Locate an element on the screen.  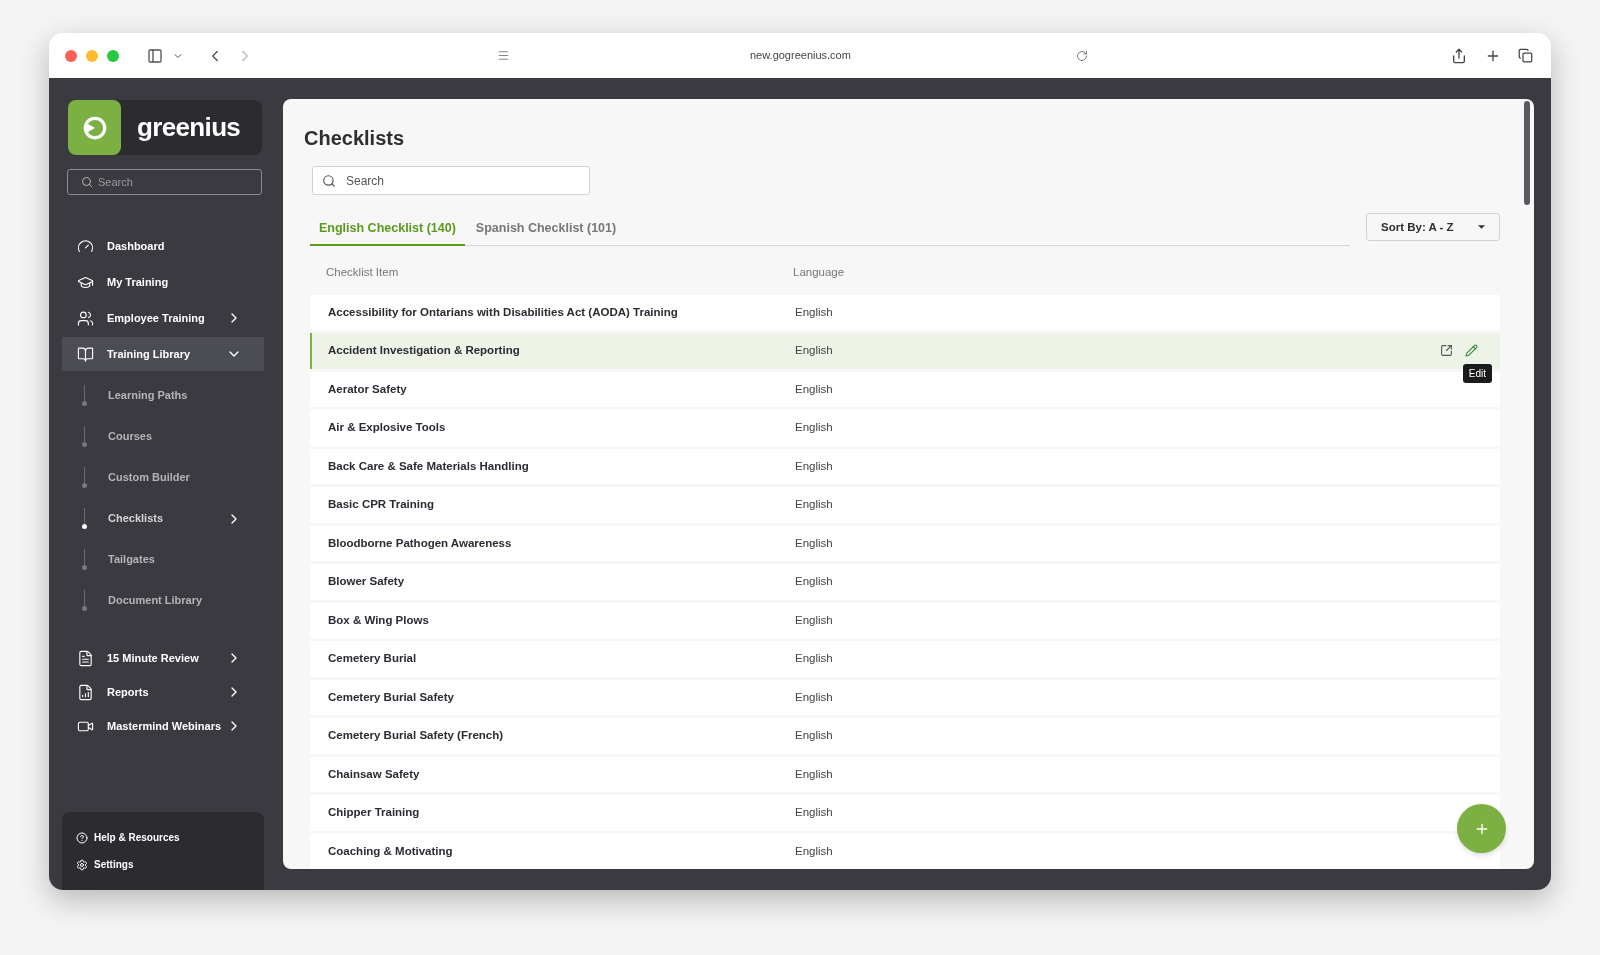
table-row: Basic CPR Training English is located at coordinates (905, 505).